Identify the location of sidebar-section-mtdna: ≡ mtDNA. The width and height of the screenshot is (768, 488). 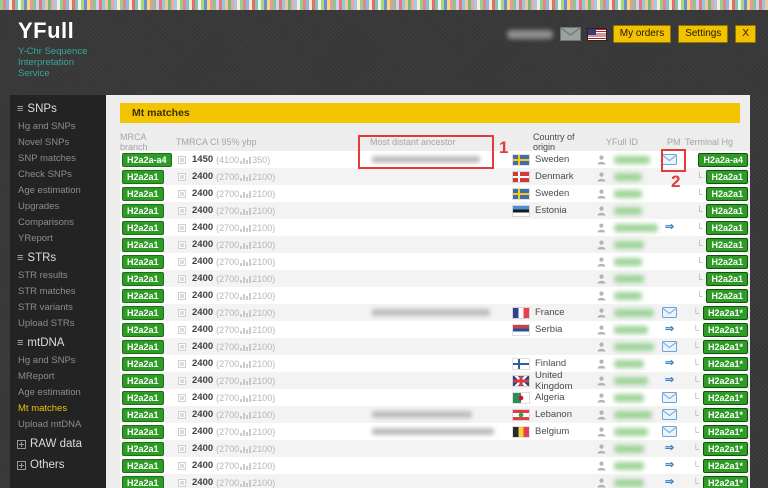
(58, 342).